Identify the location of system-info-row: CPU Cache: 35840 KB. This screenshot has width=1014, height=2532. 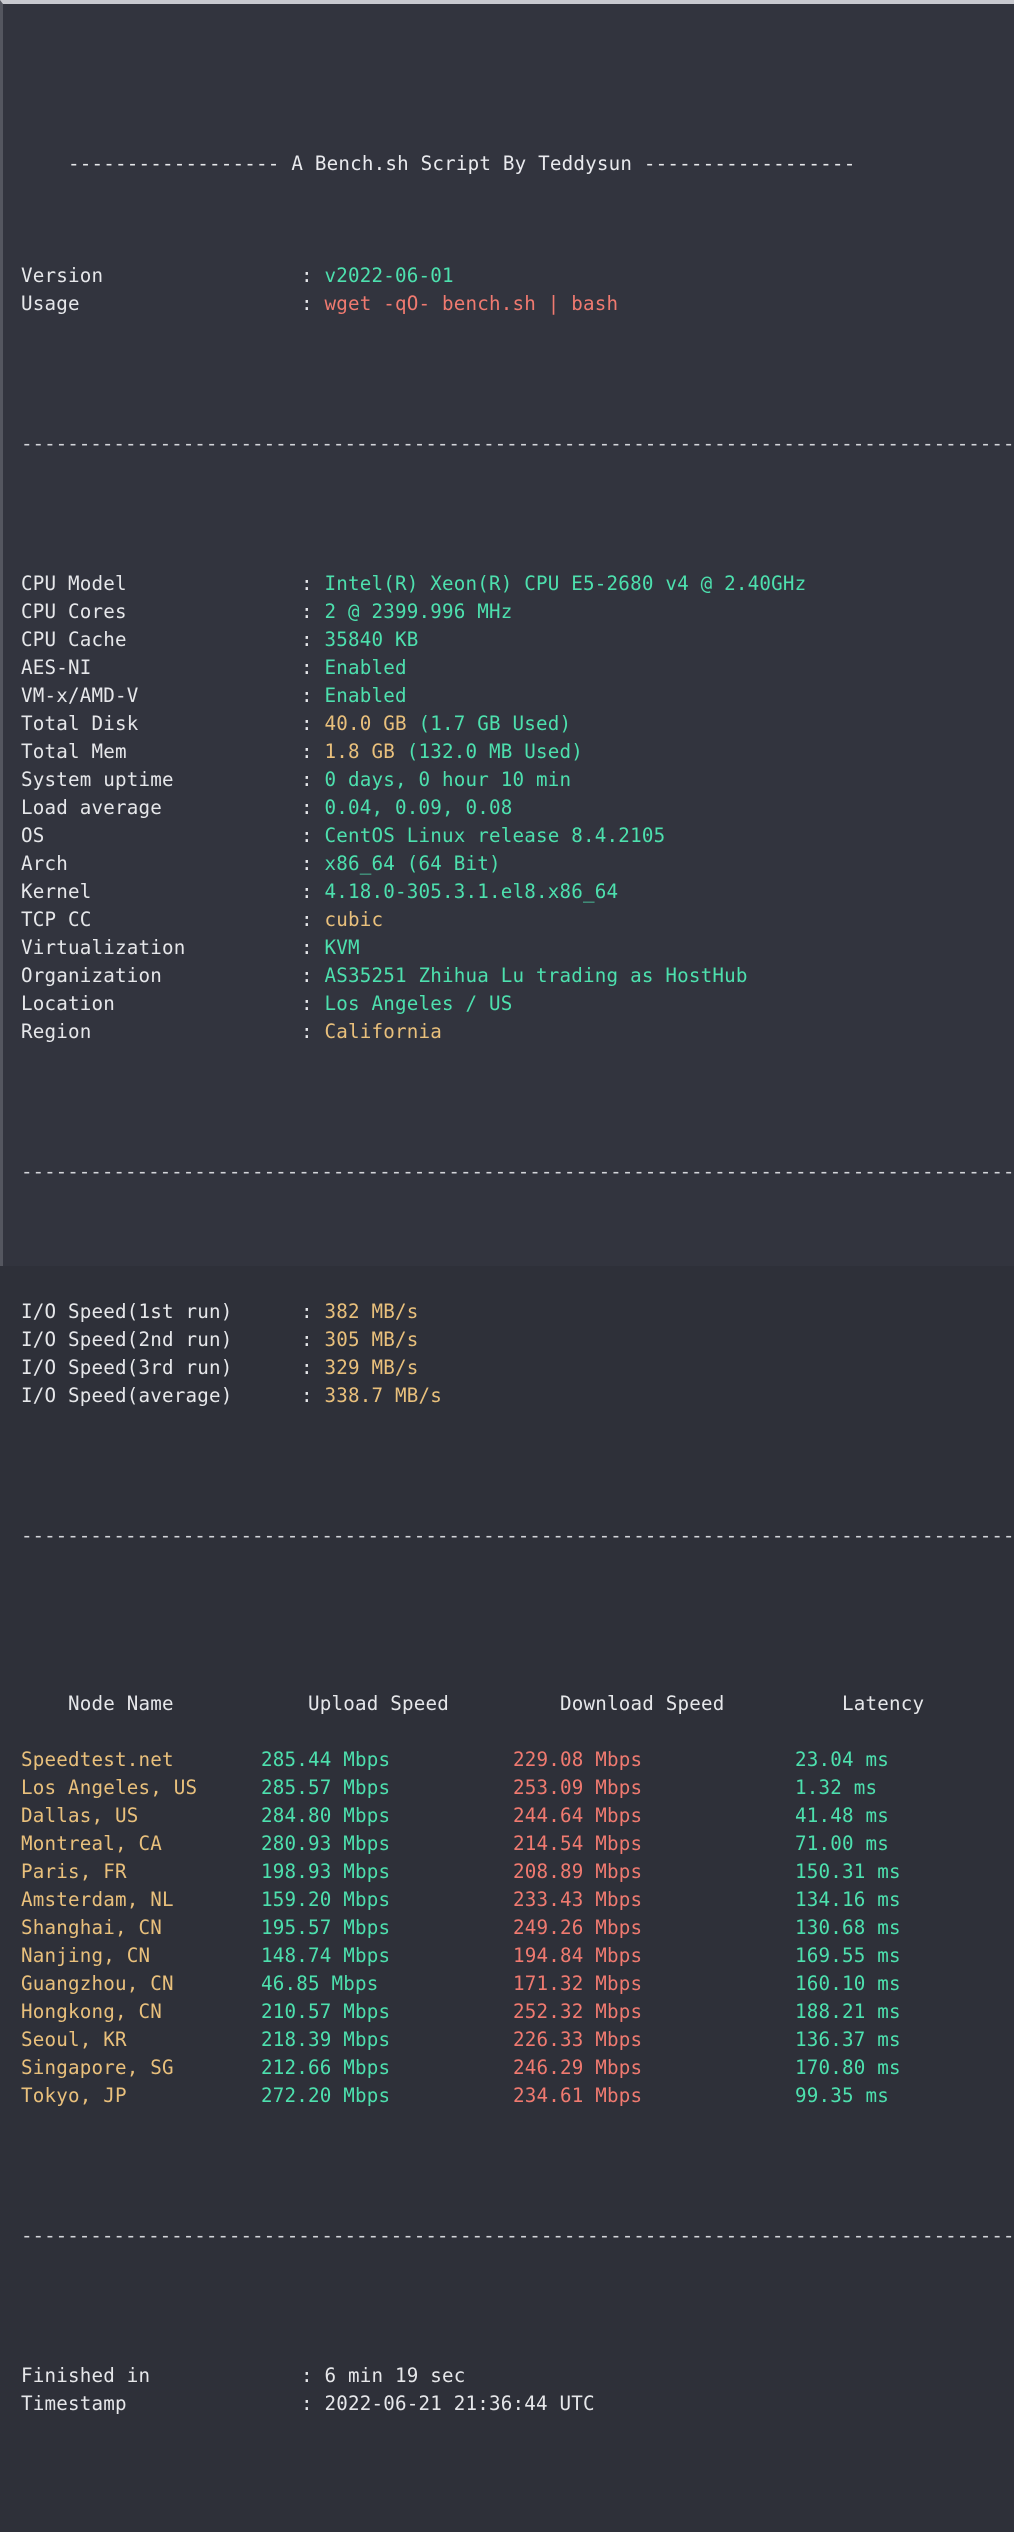
(508, 640).